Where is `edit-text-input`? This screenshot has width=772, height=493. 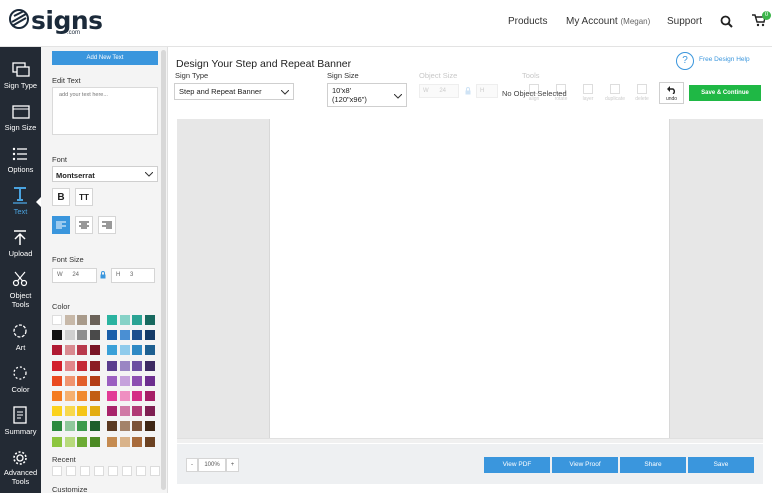 edit-text-input is located at coordinates (105, 111).